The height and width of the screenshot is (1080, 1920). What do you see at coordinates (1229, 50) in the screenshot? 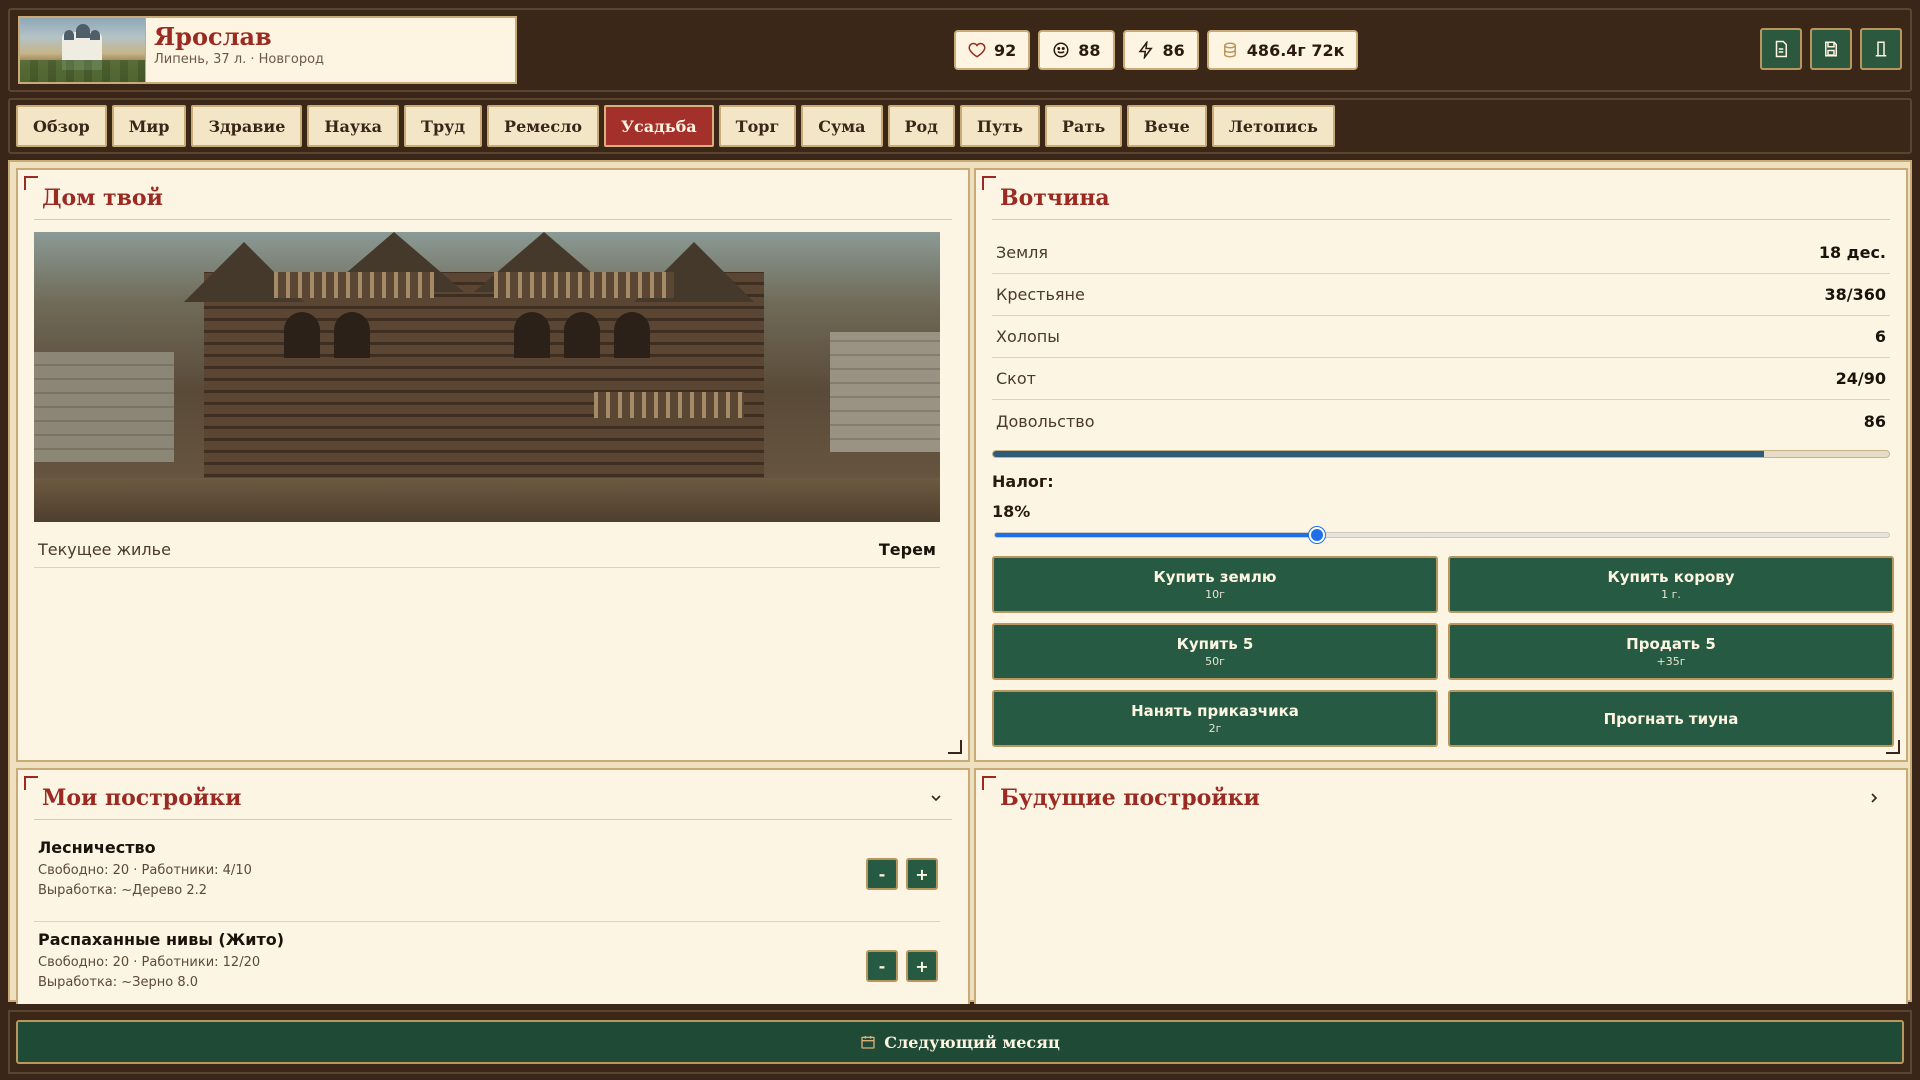
I see `coins-icon` at bounding box center [1229, 50].